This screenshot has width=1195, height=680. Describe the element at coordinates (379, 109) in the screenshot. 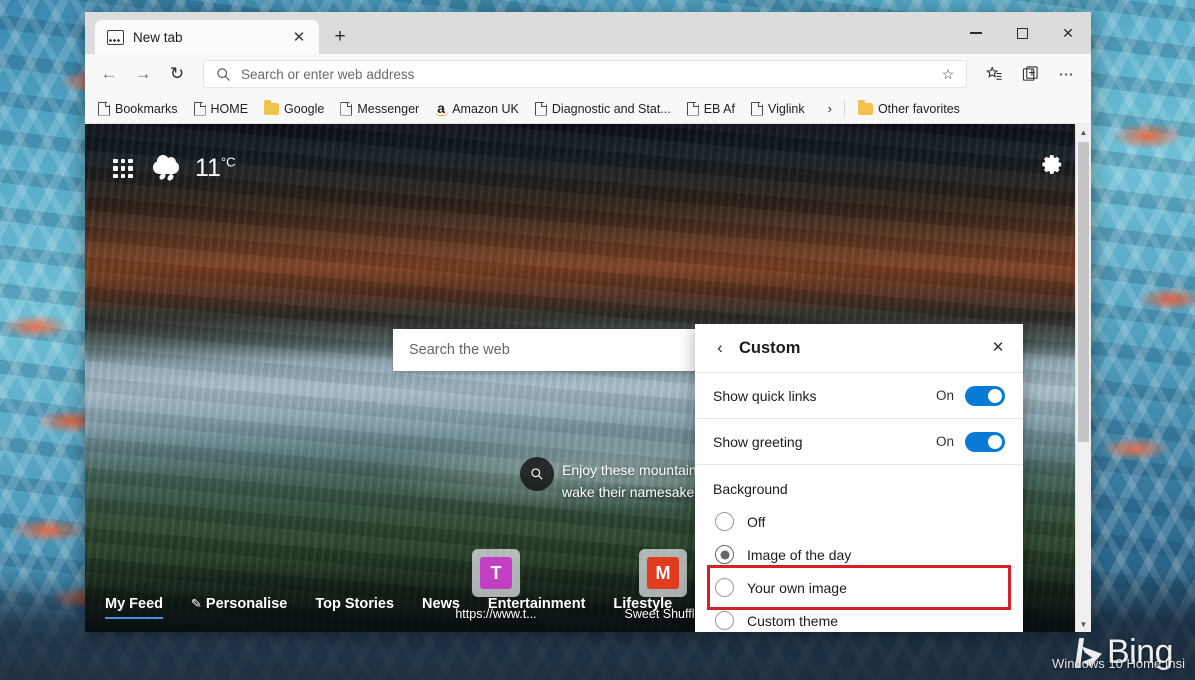

I see `bookmark-messenger: Messenger` at that location.